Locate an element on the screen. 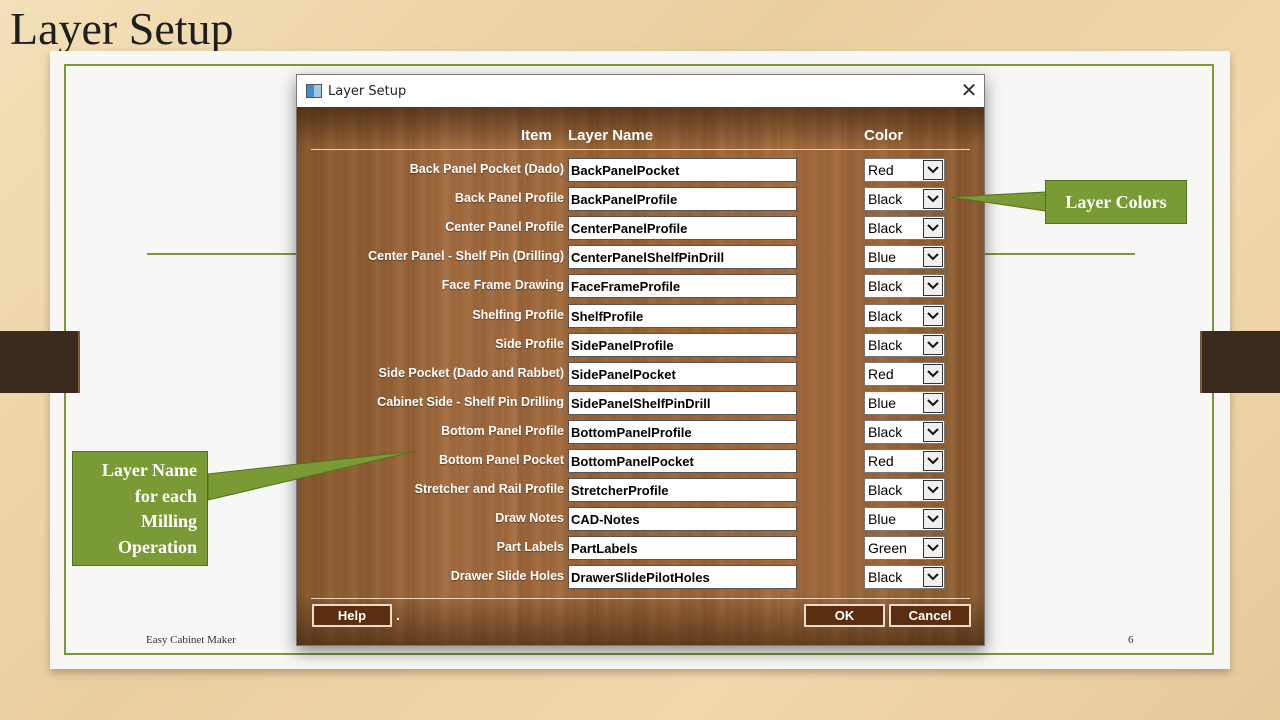 This screenshot has height=720, width=1280. layer-colors-callout: Layer Colors is located at coordinates (1116, 202).